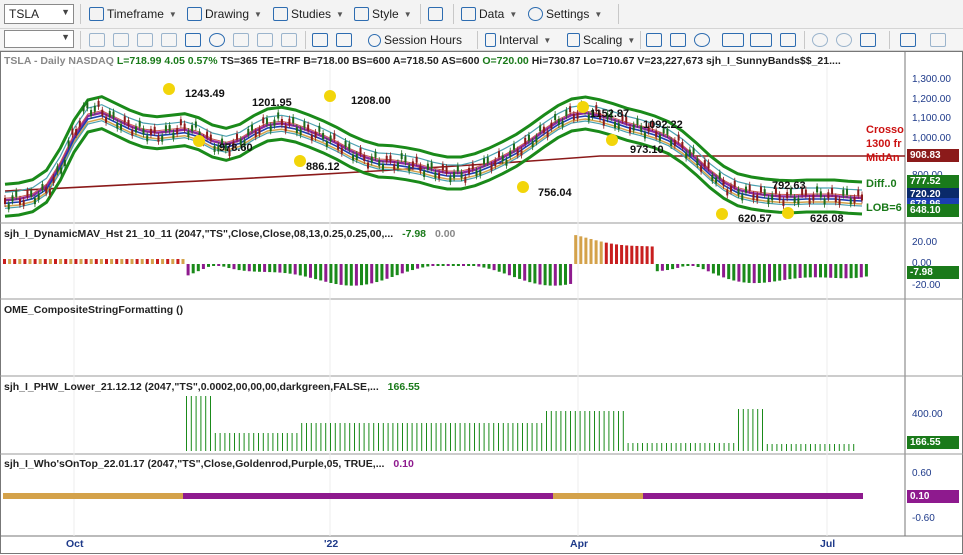  Describe the element at coordinates (383, 14) in the screenshot. I see `style-menu: Style ▼` at that location.